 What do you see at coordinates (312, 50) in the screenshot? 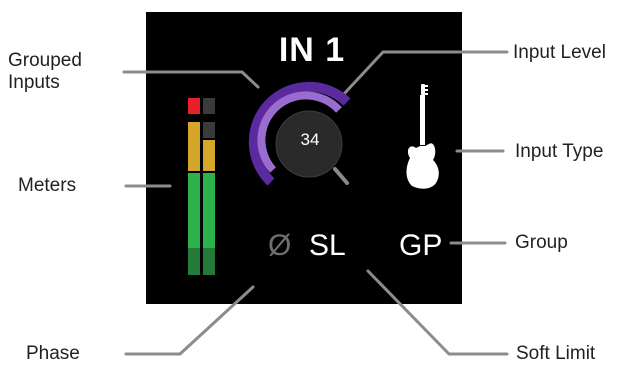
I see `channel-title: IN 1` at bounding box center [312, 50].